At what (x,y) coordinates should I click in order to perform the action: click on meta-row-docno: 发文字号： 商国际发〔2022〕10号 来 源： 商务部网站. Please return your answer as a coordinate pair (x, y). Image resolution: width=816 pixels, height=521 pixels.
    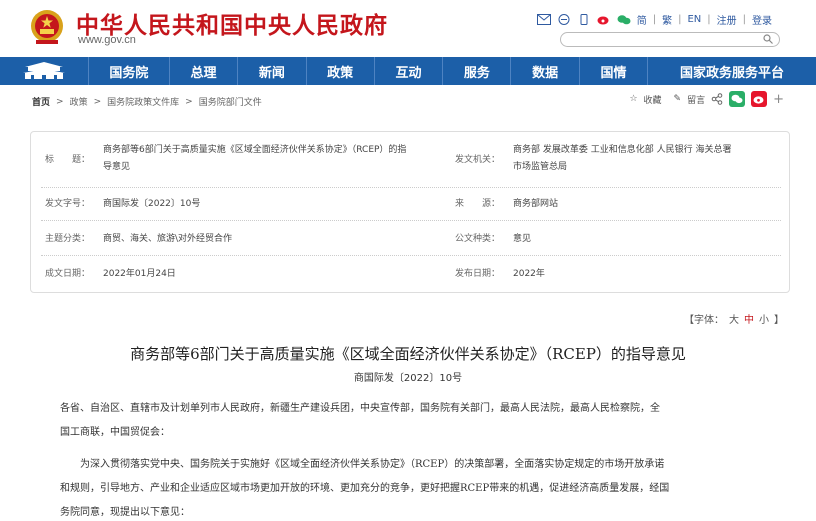
    Looking at the image, I should click on (411, 204).